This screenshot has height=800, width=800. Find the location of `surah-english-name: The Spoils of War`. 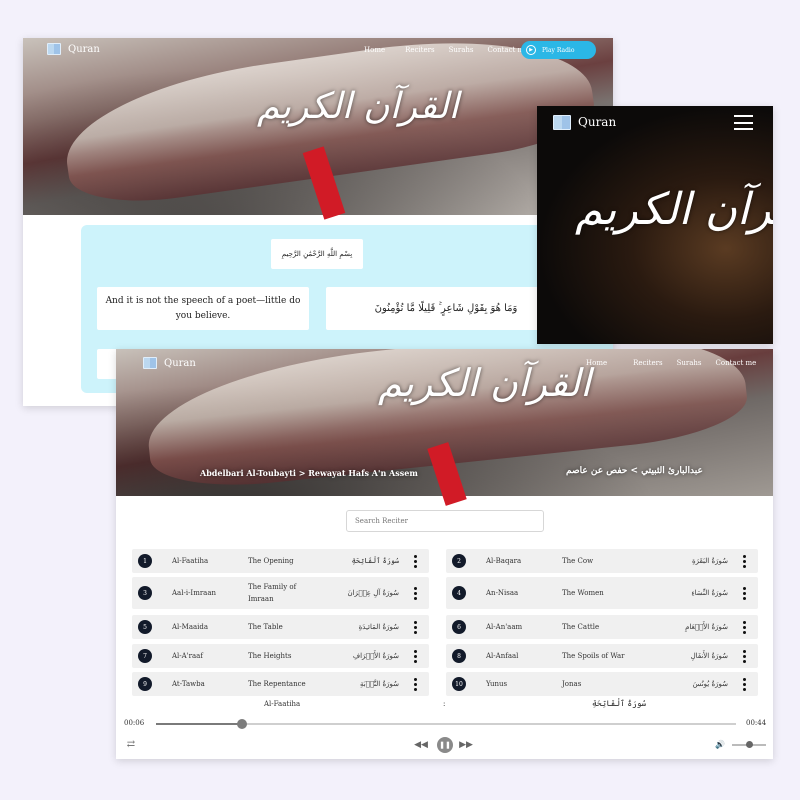

surah-english-name: The Spoils of War is located at coordinates (593, 656).